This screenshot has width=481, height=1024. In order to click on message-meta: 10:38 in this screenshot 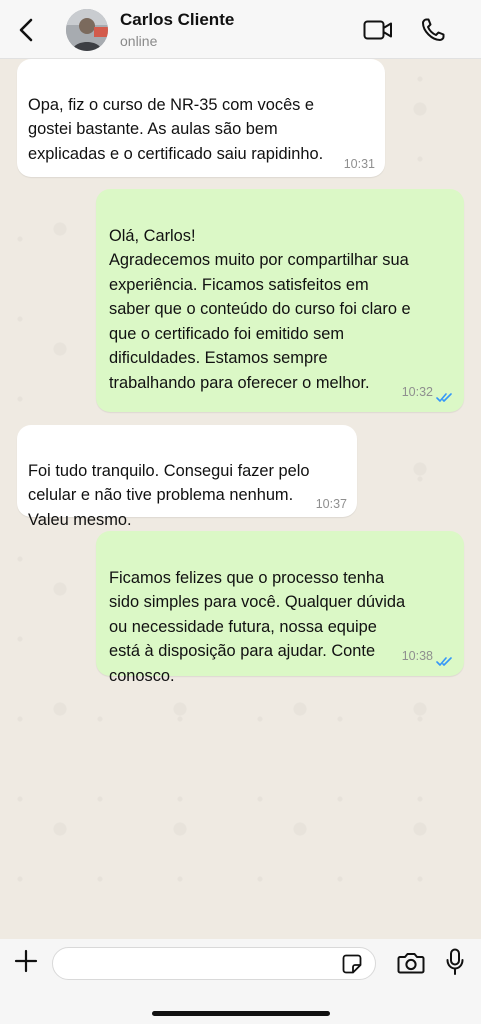, I will do `click(428, 656)`.